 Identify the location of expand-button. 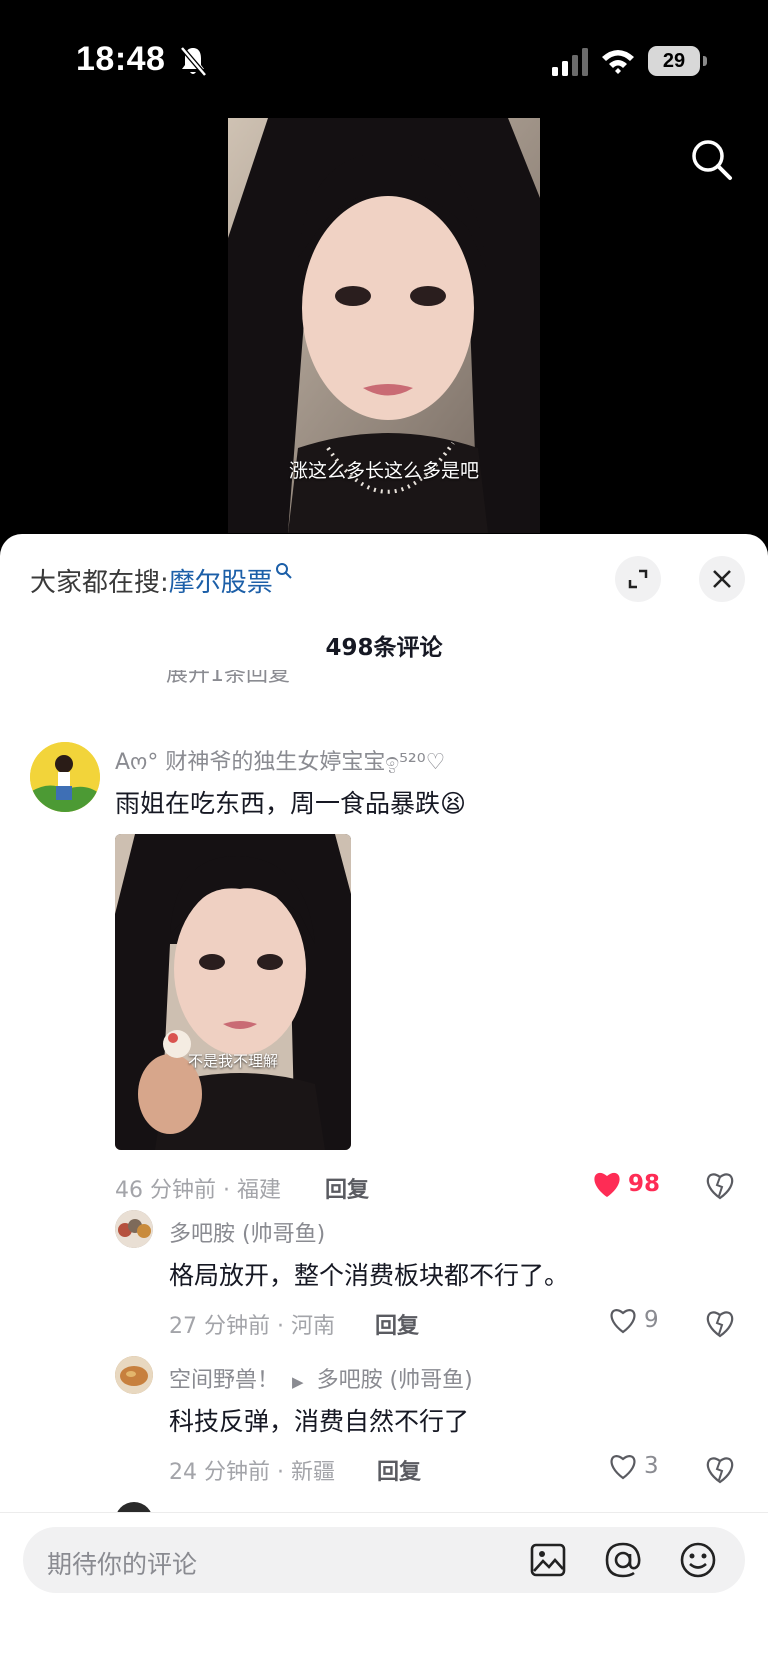
(638, 579).